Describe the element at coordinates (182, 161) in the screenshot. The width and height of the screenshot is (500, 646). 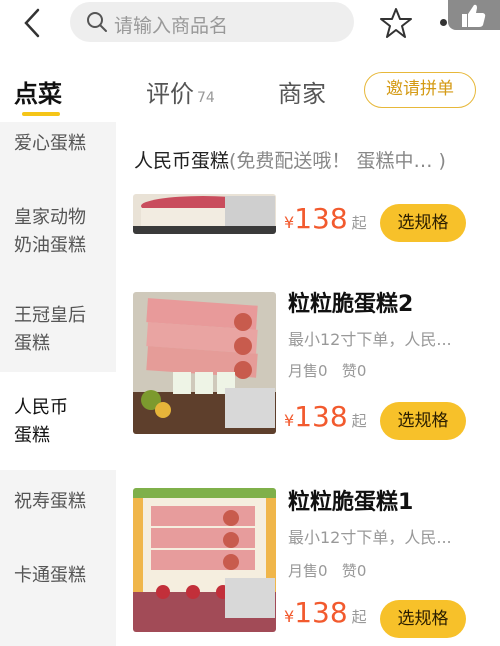
I see `section-title-text: 人民币蛋糕` at that location.